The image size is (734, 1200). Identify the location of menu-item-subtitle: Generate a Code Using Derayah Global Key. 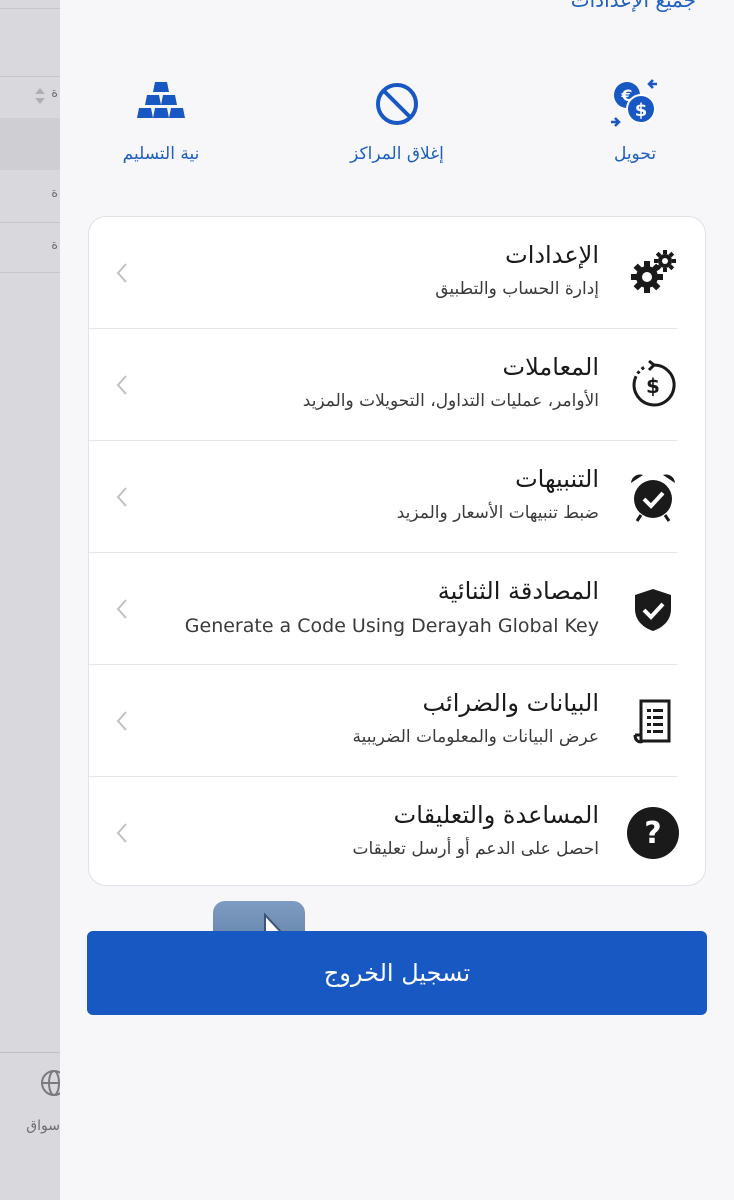
(391, 626).